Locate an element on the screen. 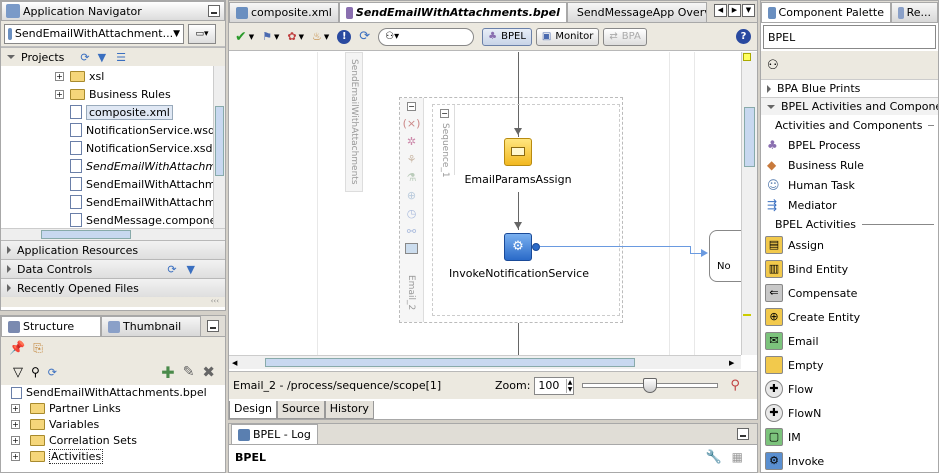 Image resolution: width=939 pixels, height=473 pixels. validate-icon: ✔ is located at coordinates (241, 37).